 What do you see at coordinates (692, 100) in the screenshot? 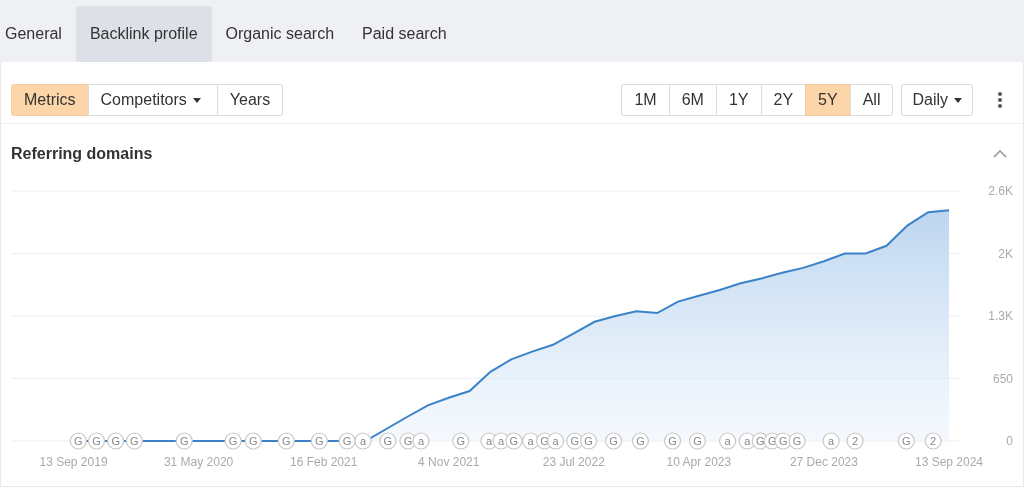
I see `range-button: 6M` at bounding box center [692, 100].